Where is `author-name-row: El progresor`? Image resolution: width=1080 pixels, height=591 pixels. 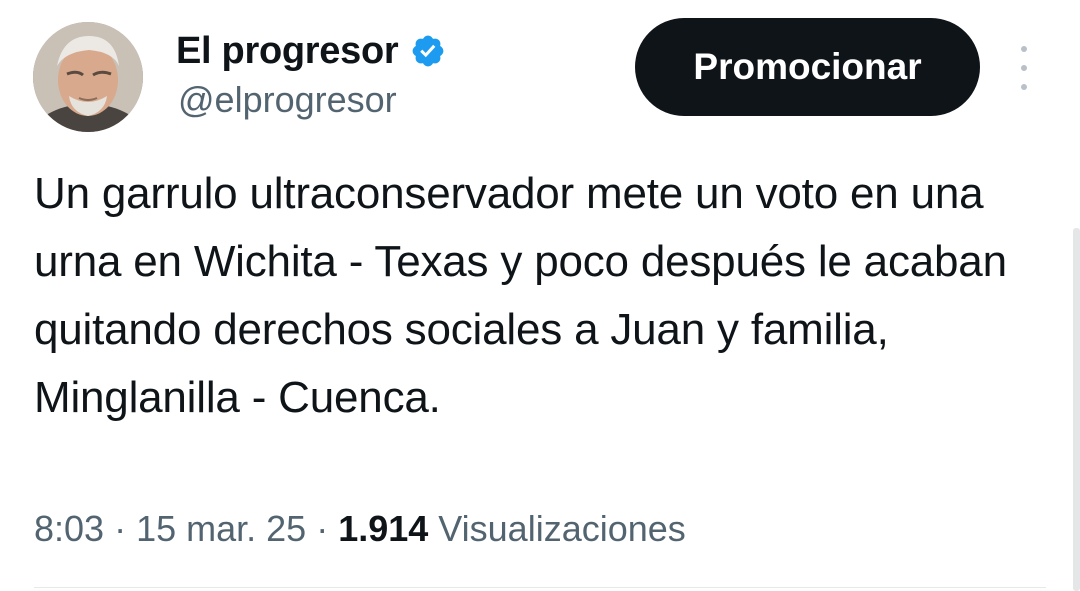
author-name-row: El progresor is located at coordinates (311, 51).